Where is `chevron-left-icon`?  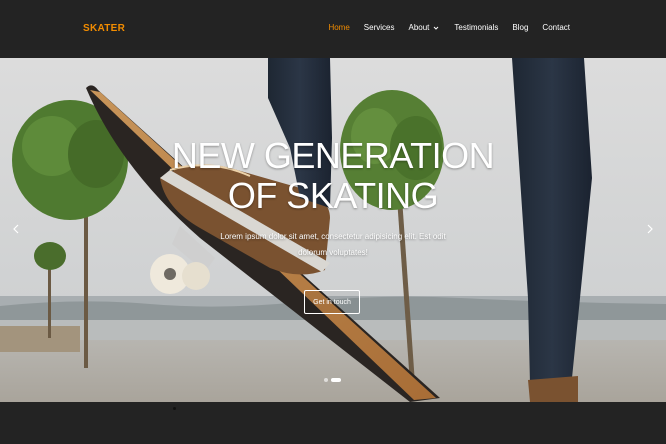
chevron-left-icon is located at coordinates (16, 229).